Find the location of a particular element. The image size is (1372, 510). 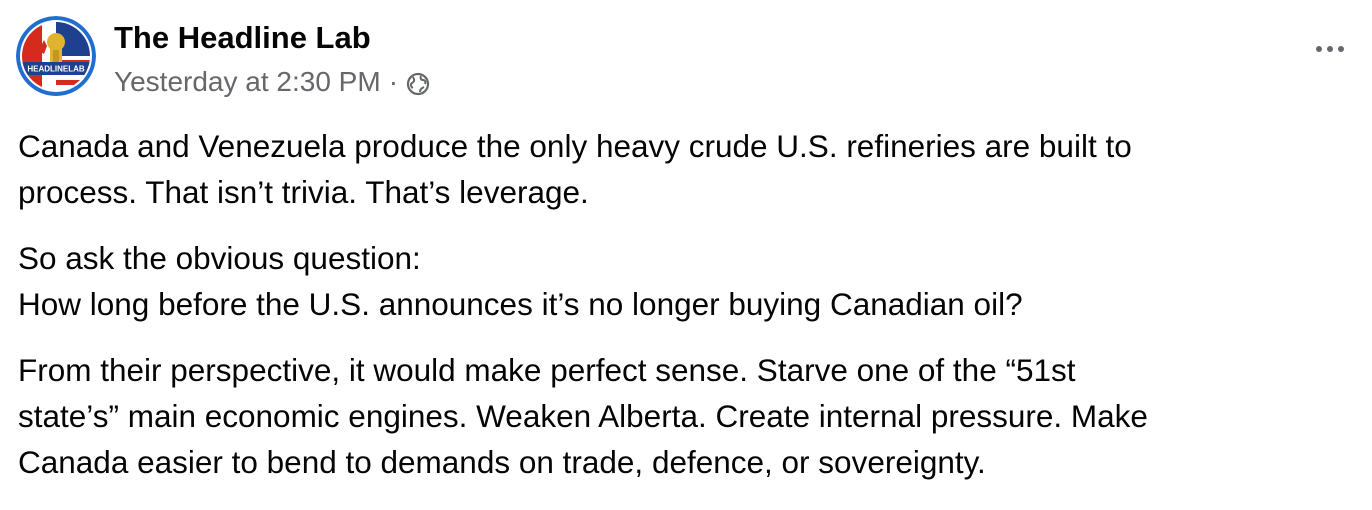

post-meta: Yesterday at 2:30 PM · is located at coordinates (272, 82).